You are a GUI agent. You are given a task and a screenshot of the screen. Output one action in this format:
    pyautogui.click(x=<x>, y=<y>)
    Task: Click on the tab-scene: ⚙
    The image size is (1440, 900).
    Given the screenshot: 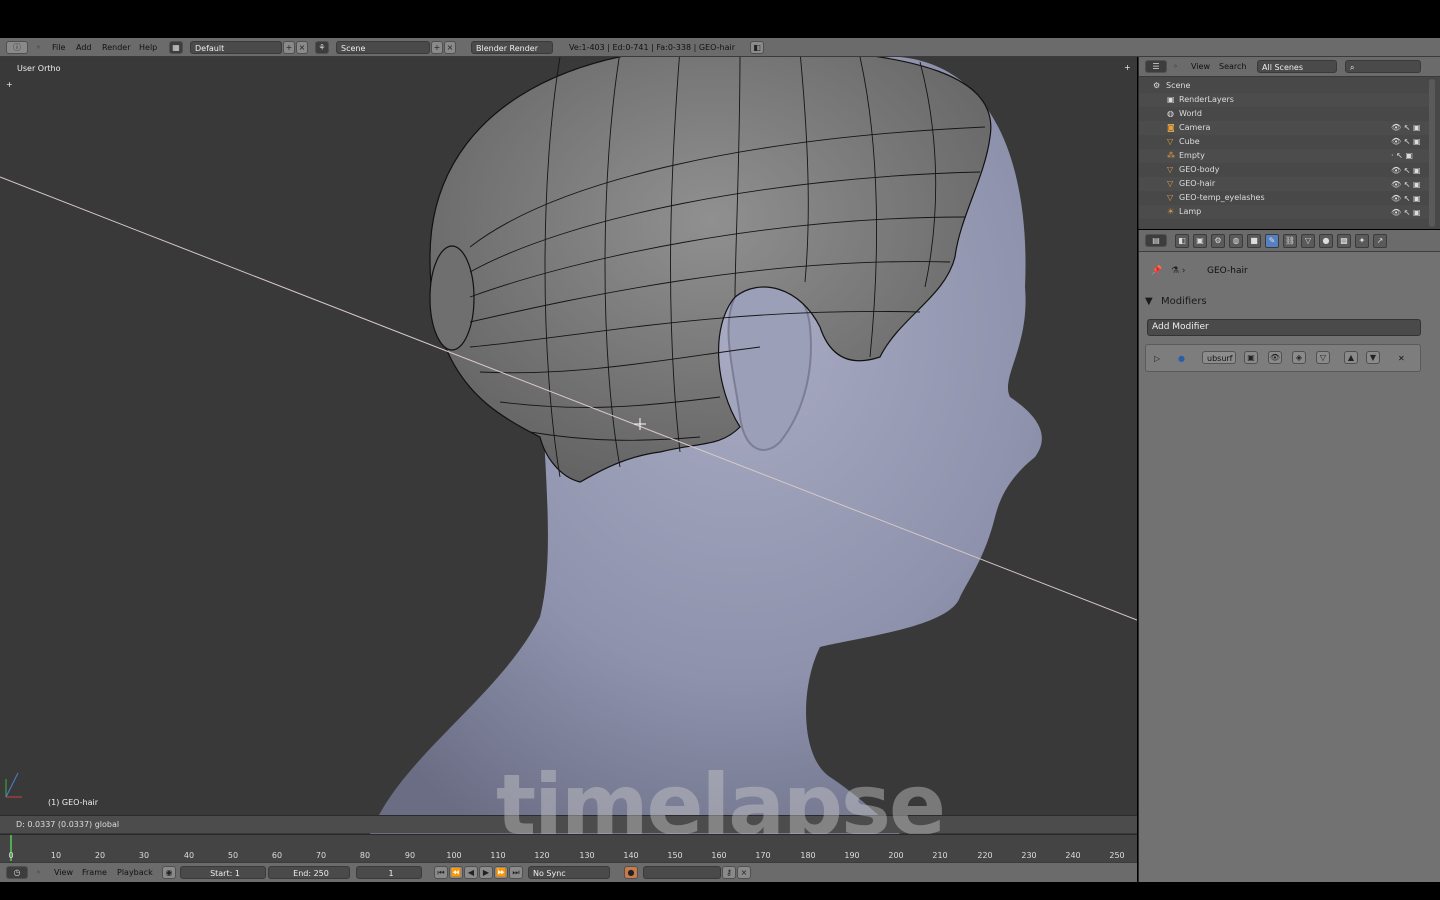 What is the action you would take?
    pyautogui.click(x=1218, y=241)
    